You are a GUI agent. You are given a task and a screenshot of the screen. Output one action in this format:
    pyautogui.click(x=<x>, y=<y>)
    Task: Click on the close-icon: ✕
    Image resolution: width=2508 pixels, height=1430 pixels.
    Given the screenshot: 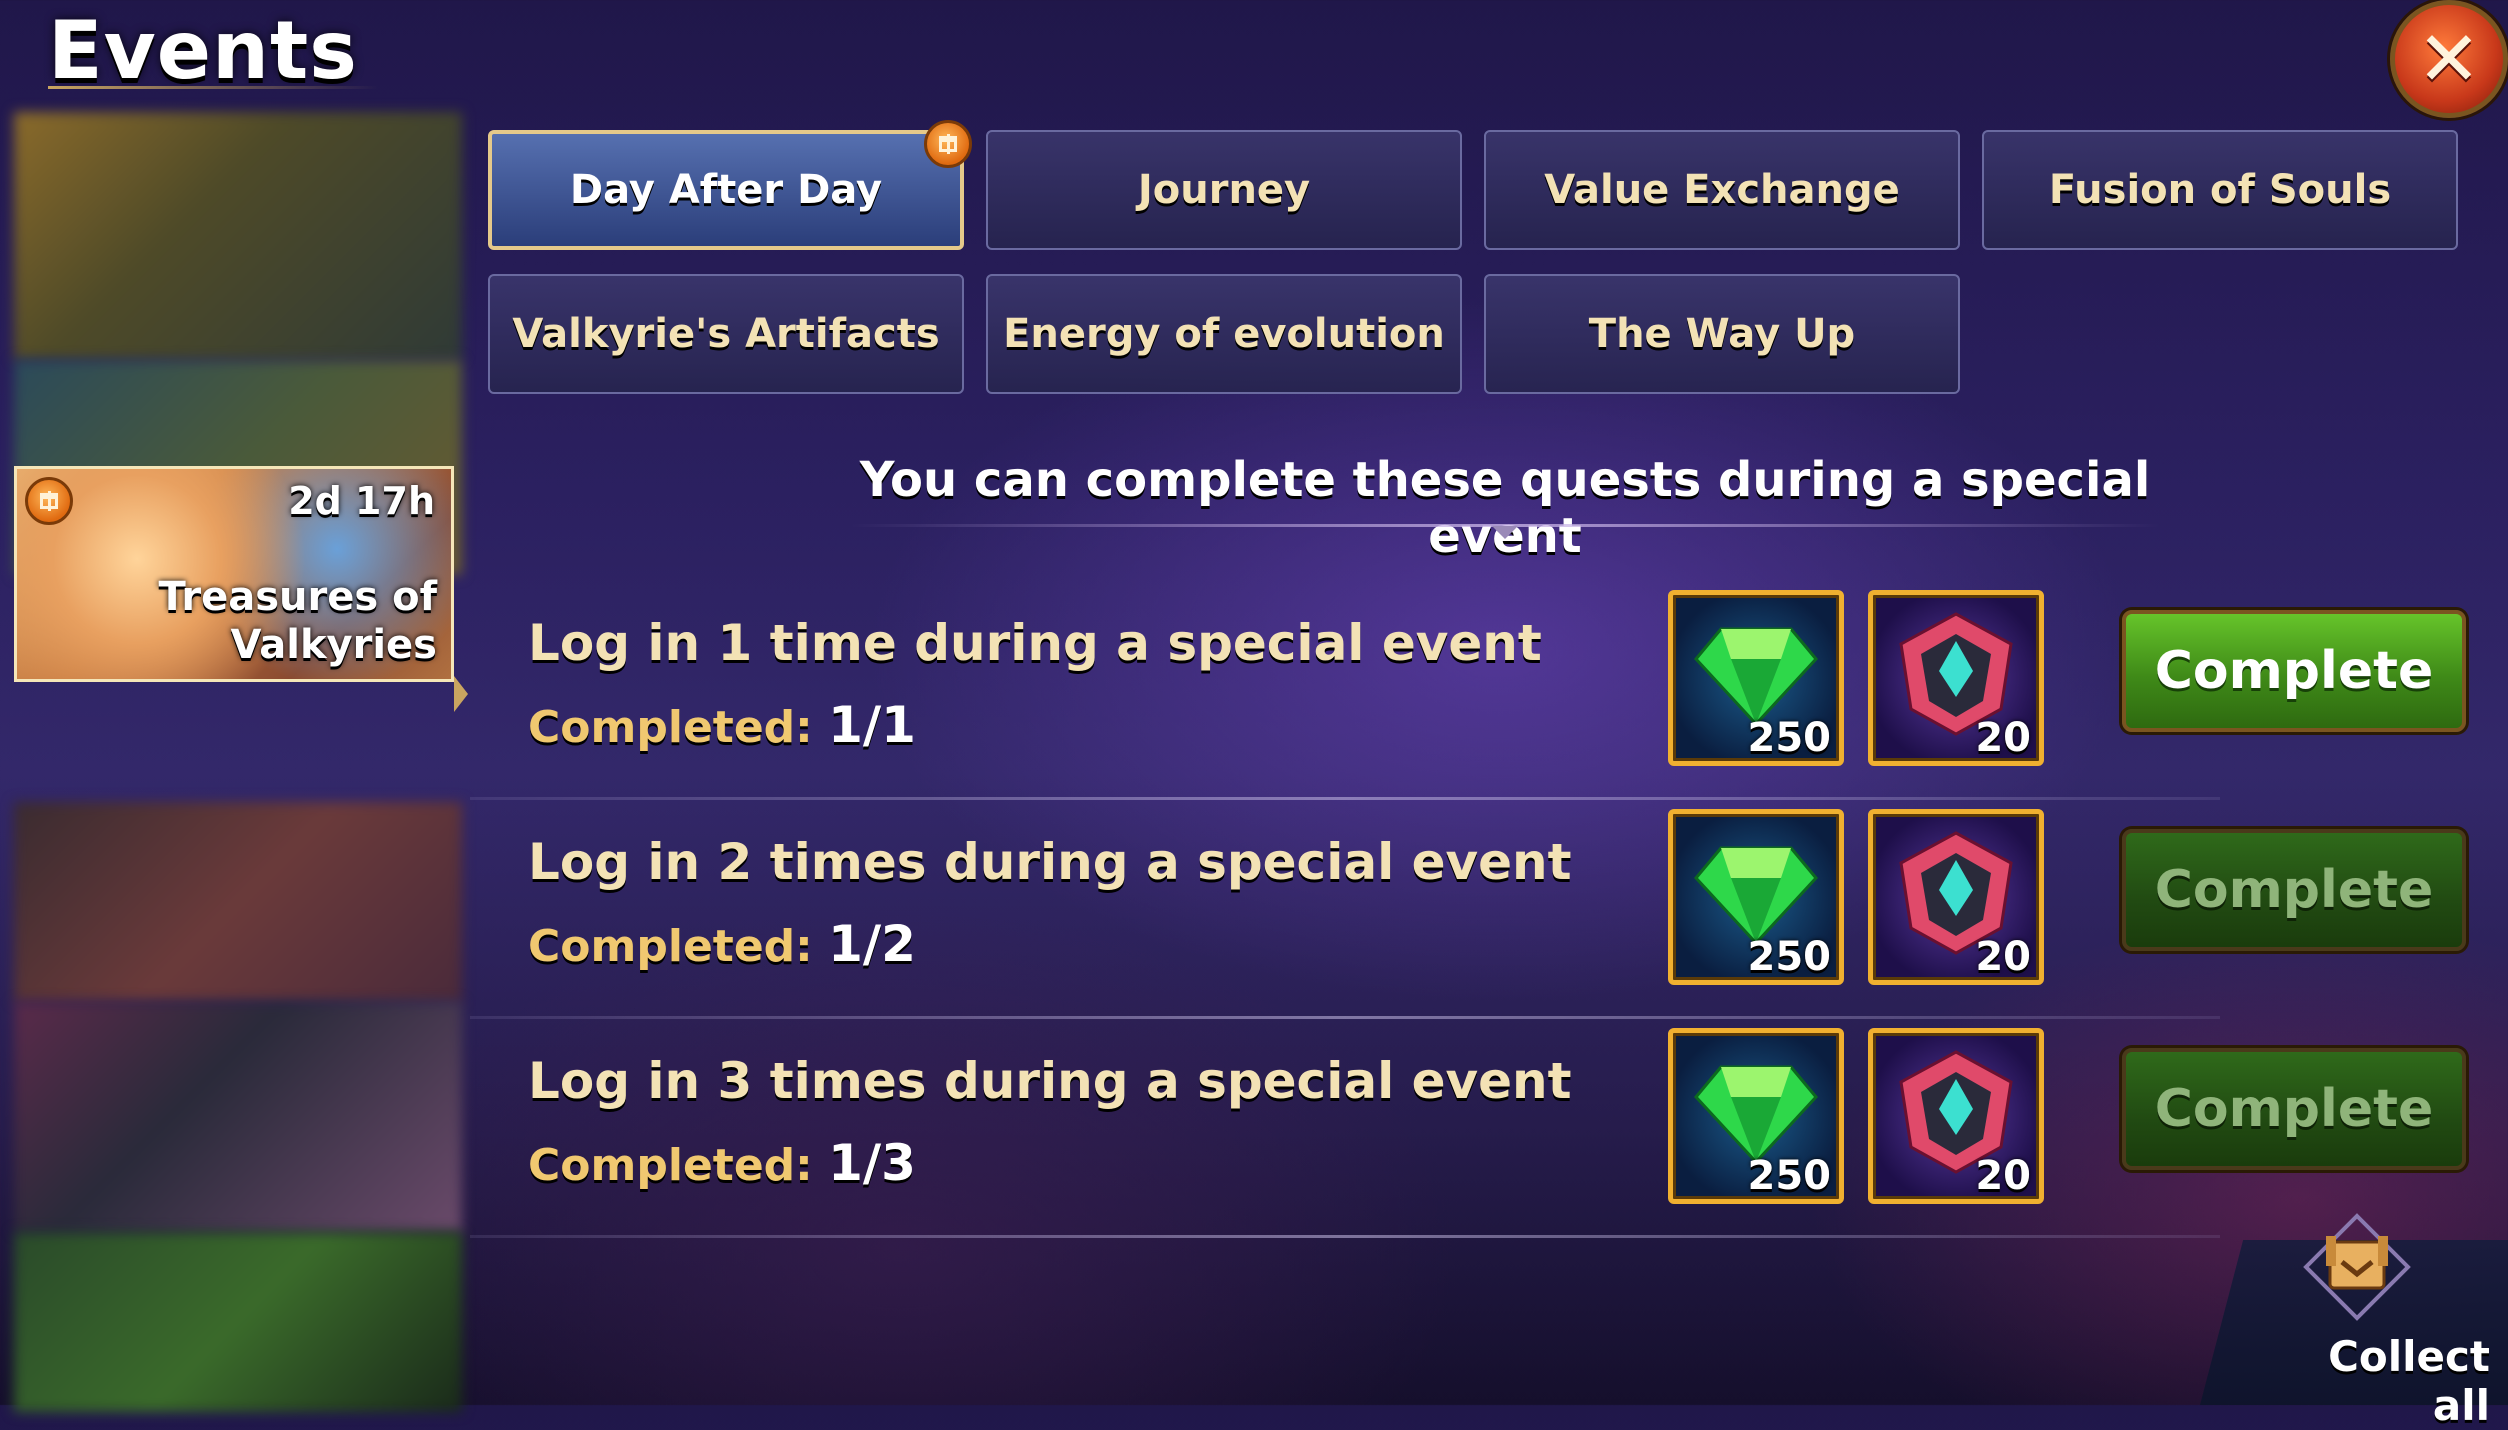 What is the action you would take?
    pyautogui.click(x=2449, y=58)
    